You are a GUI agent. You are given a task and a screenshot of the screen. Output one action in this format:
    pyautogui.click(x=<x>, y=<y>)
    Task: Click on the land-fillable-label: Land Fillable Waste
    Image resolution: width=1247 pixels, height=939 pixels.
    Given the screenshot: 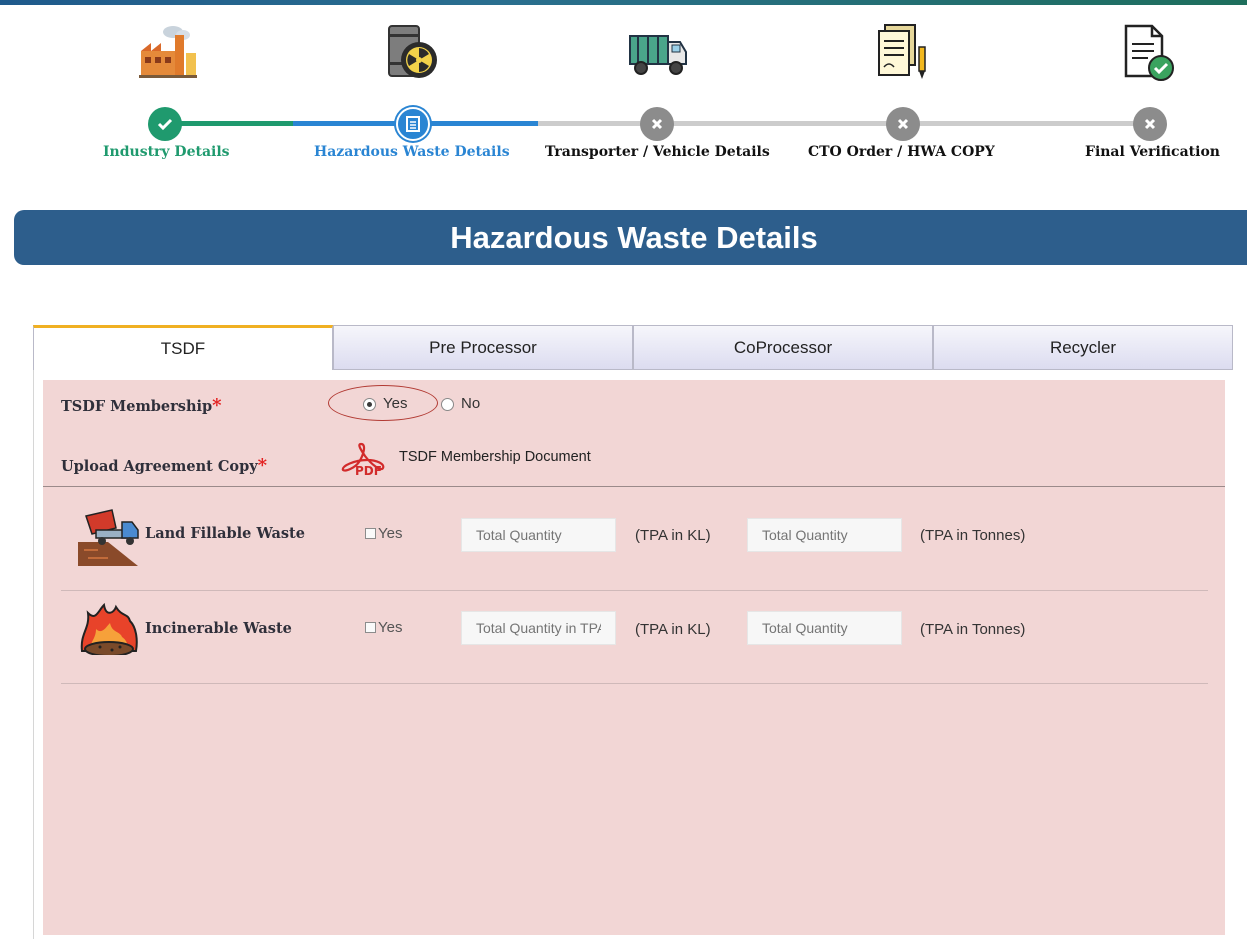 What is the action you would take?
    pyautogui.click(x=225, y=533)
    